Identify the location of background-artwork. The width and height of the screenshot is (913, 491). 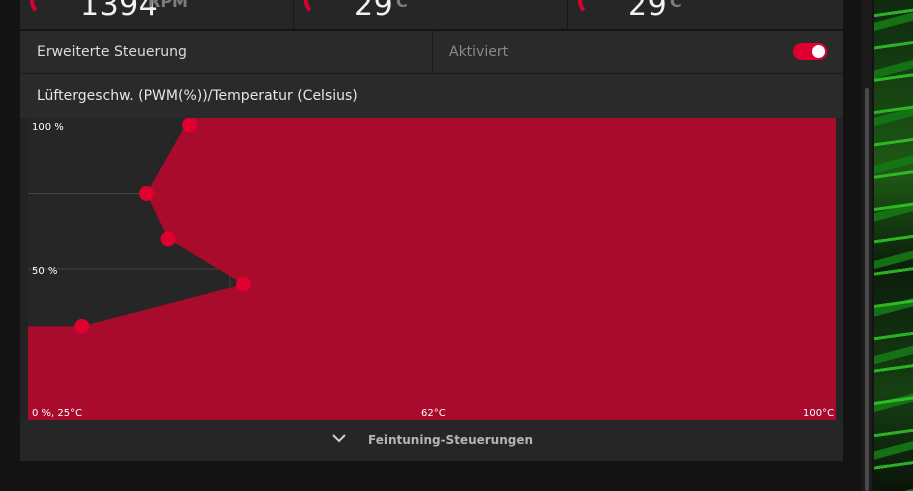
(893, 245).